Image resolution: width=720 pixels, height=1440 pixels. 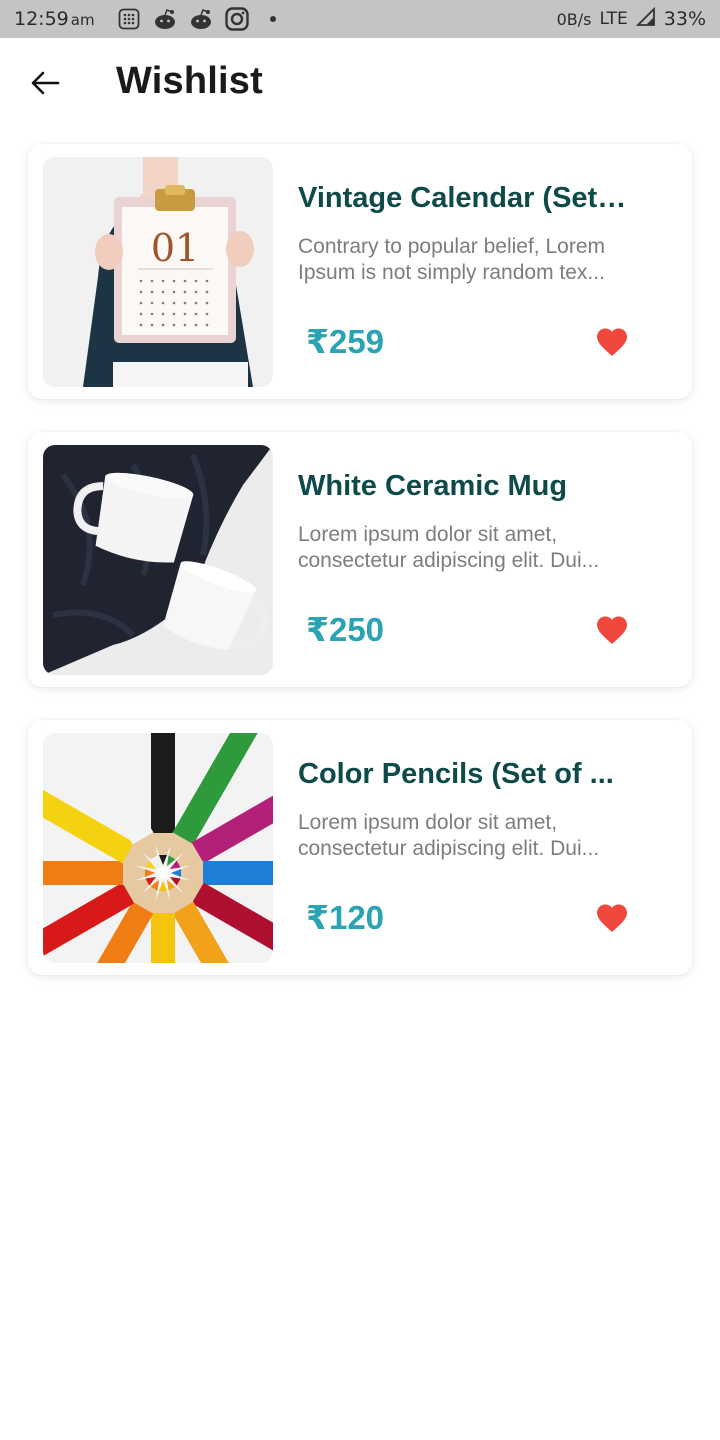 What do you see at coordinates (54, 19) in the screenshot?
I see `status-time: 12:59 am` at bounding box center [54, 19].